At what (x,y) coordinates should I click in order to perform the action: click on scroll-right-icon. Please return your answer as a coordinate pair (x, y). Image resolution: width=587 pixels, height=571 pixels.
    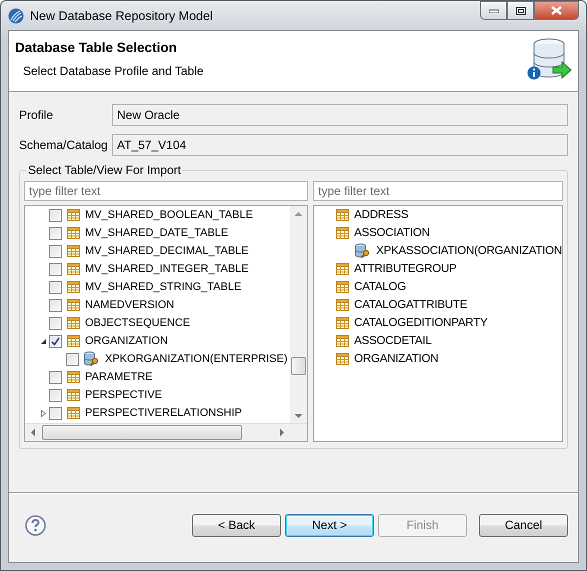
    Looking at the image, I should click on (282, 432).